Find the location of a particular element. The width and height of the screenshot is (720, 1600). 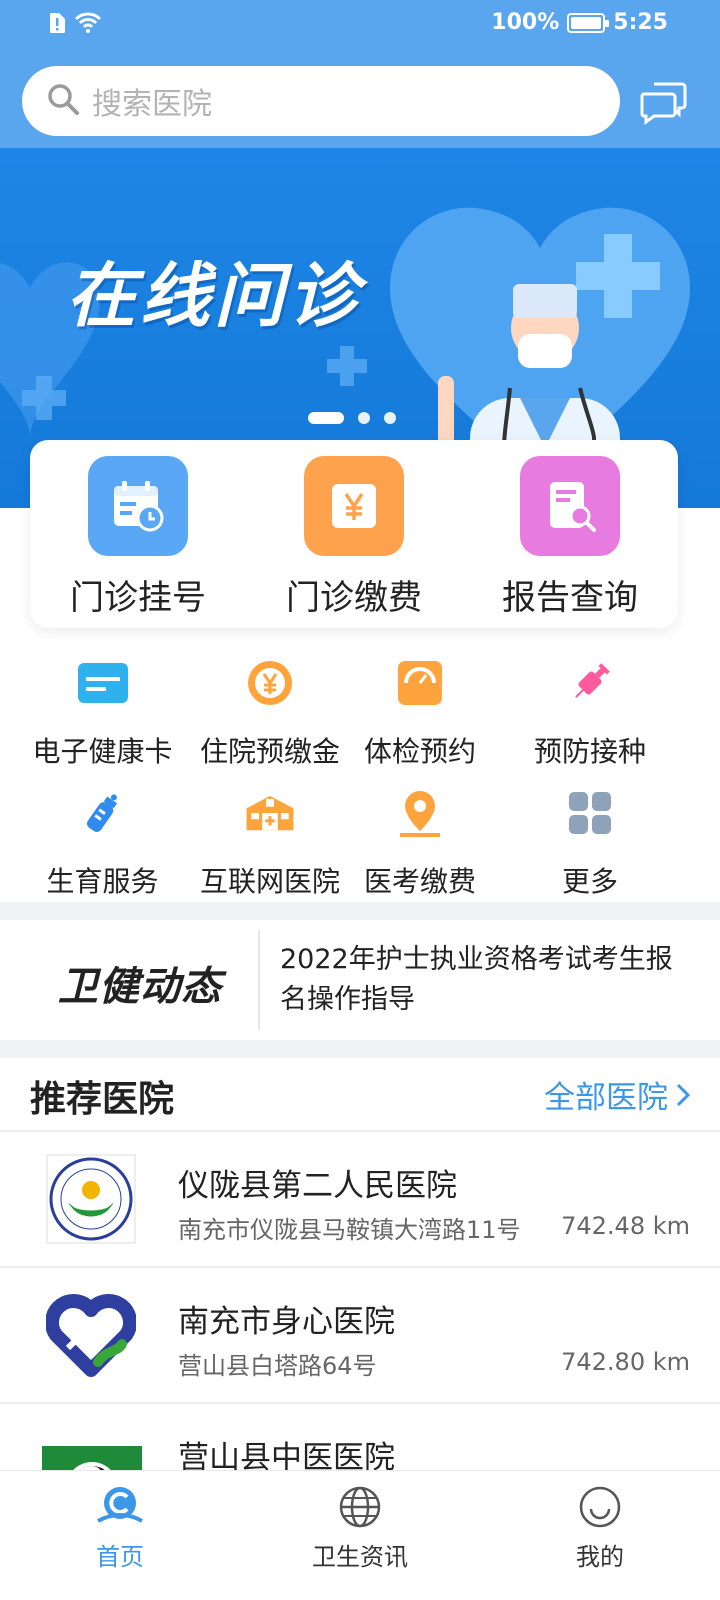

bottom-navigation: 首页 卫生资讯 我的 is located at coordinates (360, 1535).